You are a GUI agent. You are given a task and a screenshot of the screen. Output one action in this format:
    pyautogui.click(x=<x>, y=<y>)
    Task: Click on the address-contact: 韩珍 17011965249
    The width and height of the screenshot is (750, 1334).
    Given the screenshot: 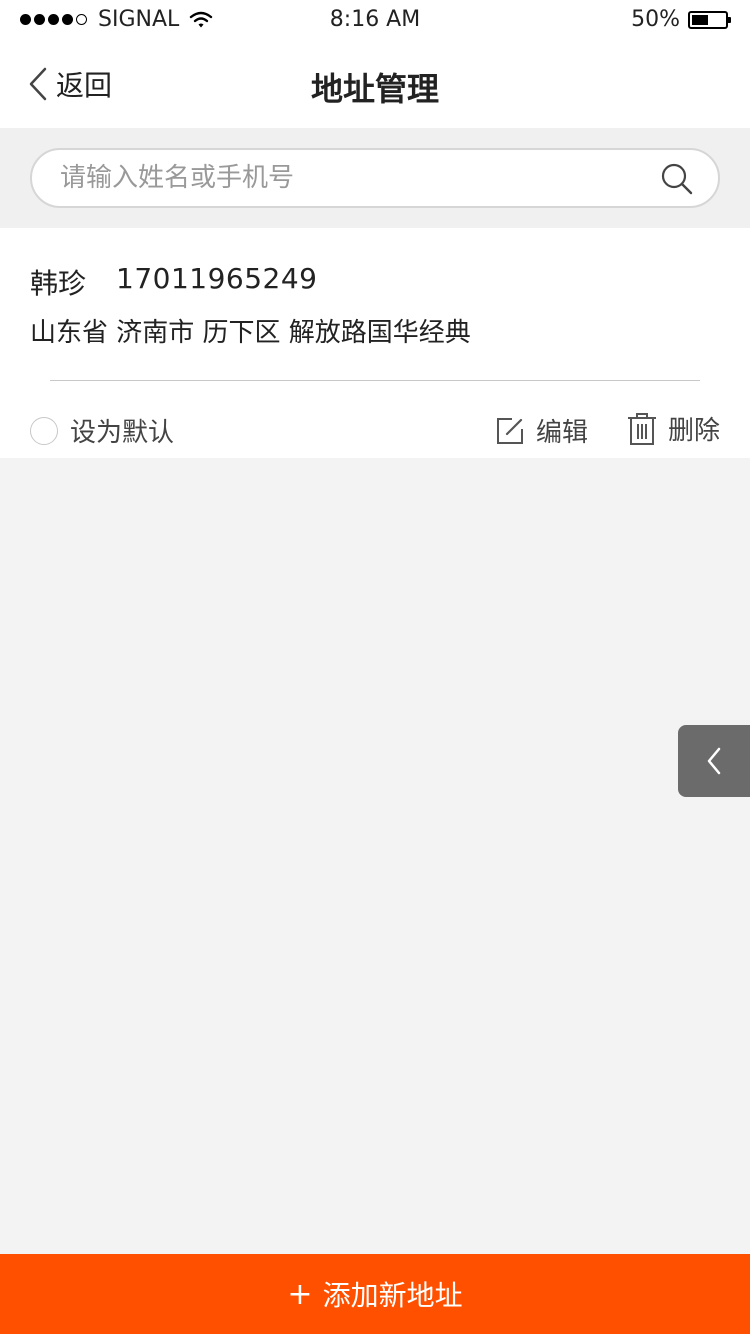 What is the action you would take?
    pyautogui.click(x=173, y=282)
    